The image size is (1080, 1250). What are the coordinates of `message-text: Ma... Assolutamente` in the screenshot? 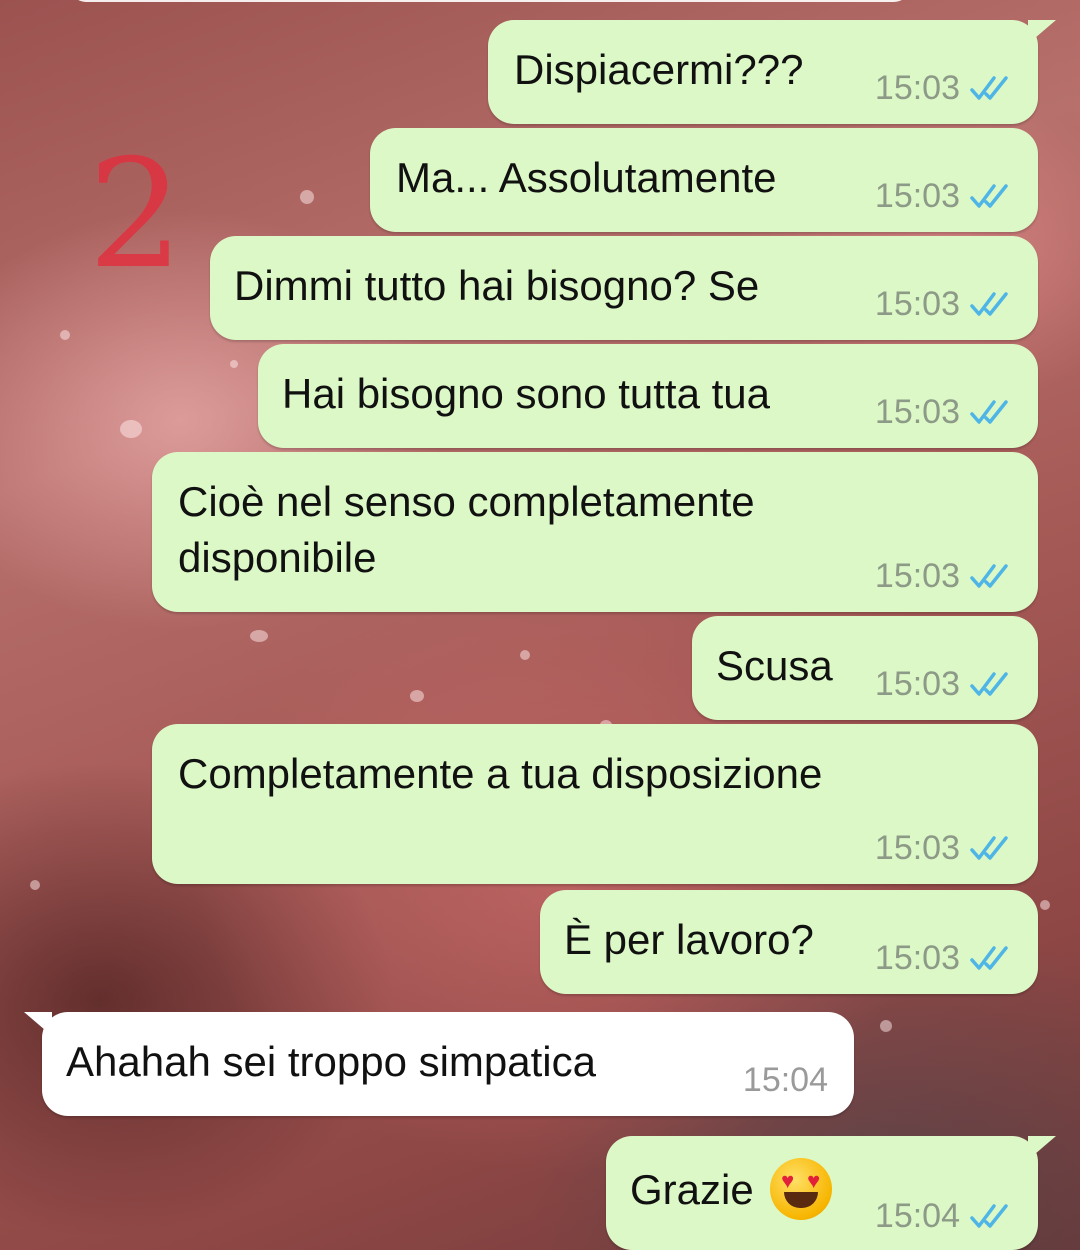 It's located at (586, 177).